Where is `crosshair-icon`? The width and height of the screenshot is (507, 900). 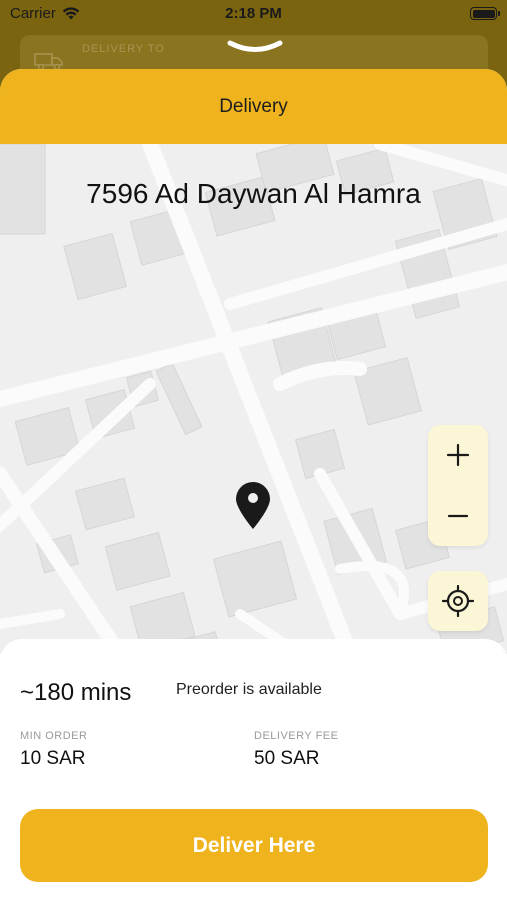
crosshair-icon is located at coordinates (458, 601).